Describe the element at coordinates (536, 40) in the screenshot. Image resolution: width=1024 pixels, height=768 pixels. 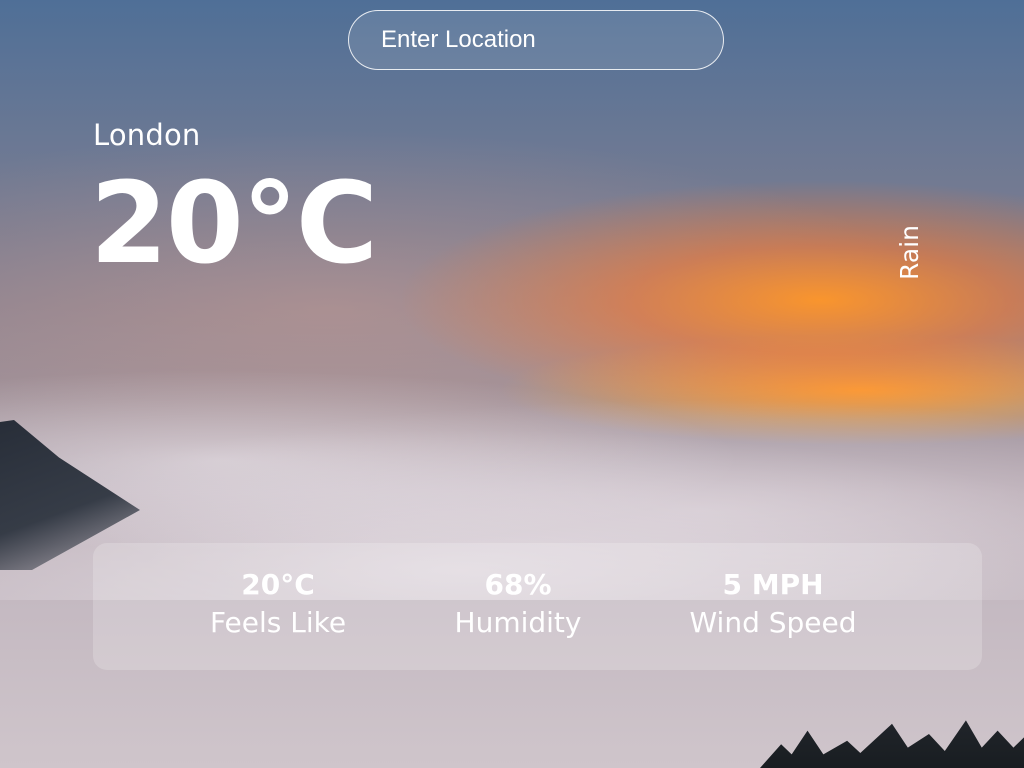
I see `location-search-input` at that location.